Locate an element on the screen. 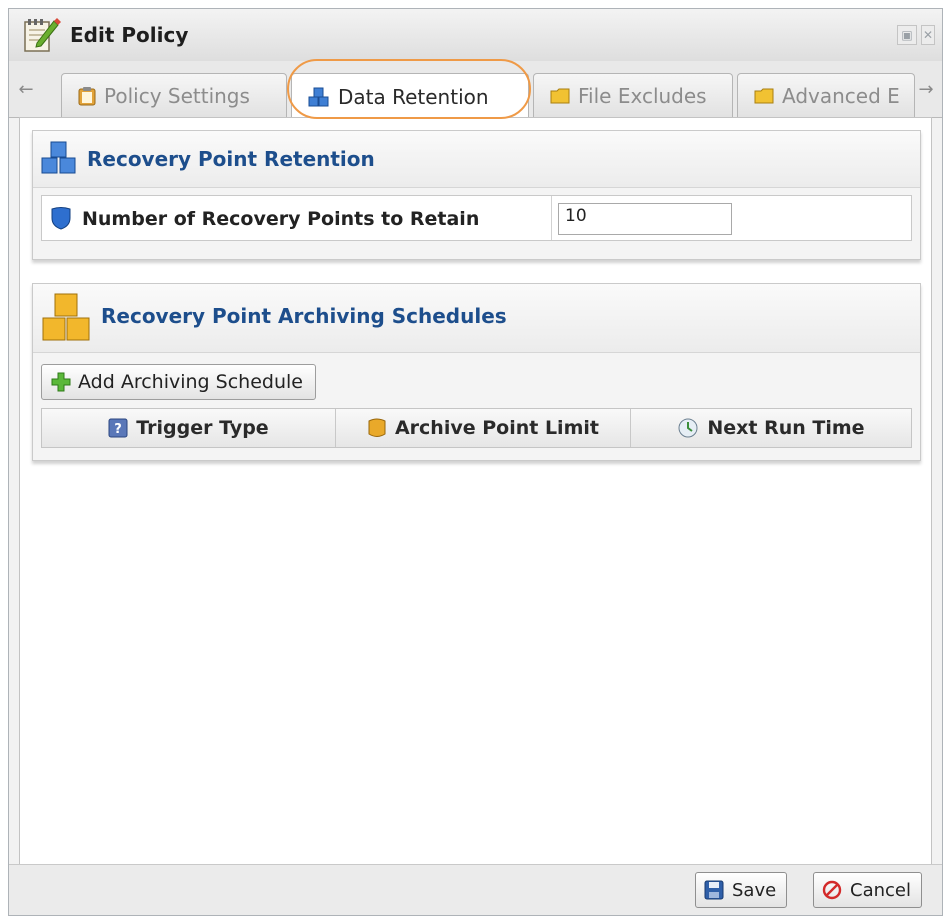  help-icon: ? is located at coordinates (118, 428).